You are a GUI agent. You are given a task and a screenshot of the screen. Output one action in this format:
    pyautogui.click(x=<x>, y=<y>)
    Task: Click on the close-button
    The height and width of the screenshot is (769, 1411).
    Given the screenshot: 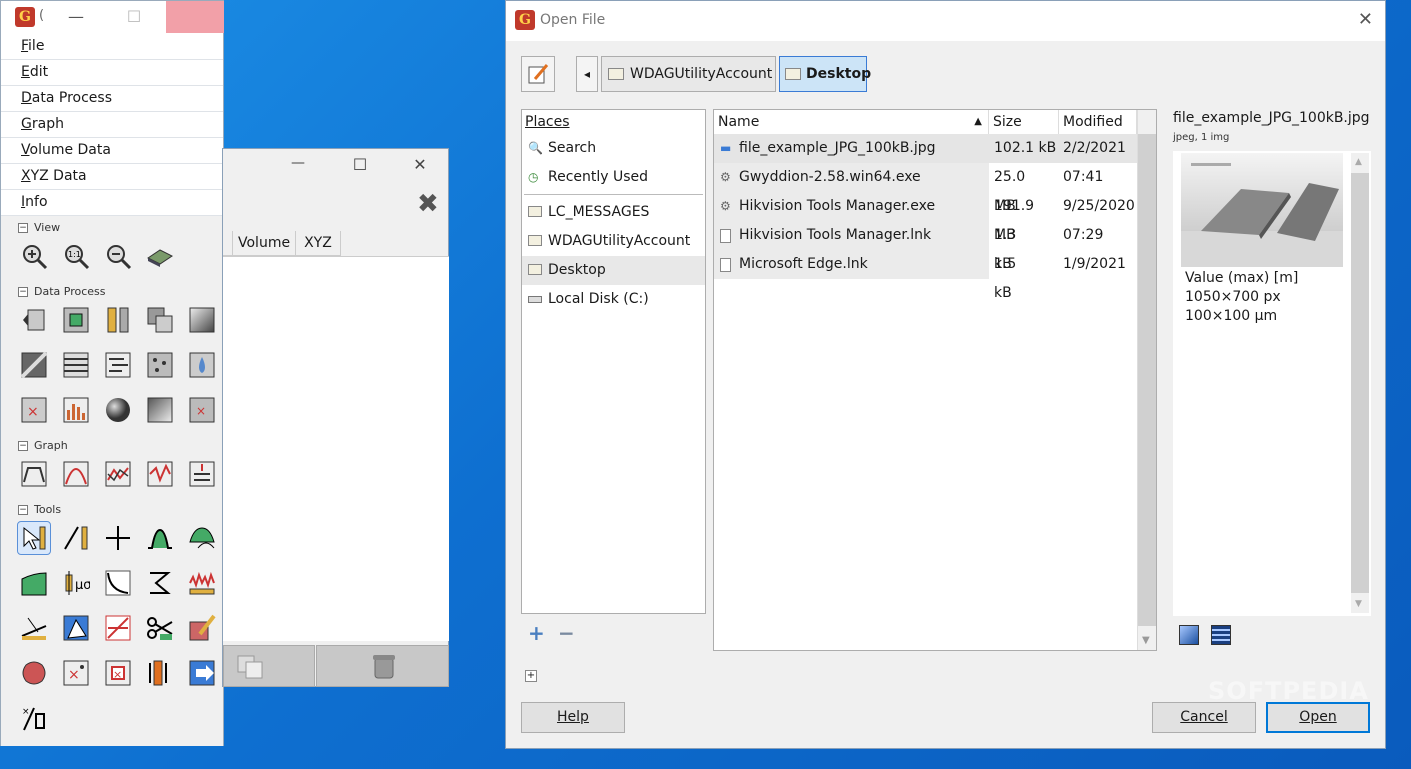 What is the action you would take?
    pyautogui.click(x=195, y=17)
    